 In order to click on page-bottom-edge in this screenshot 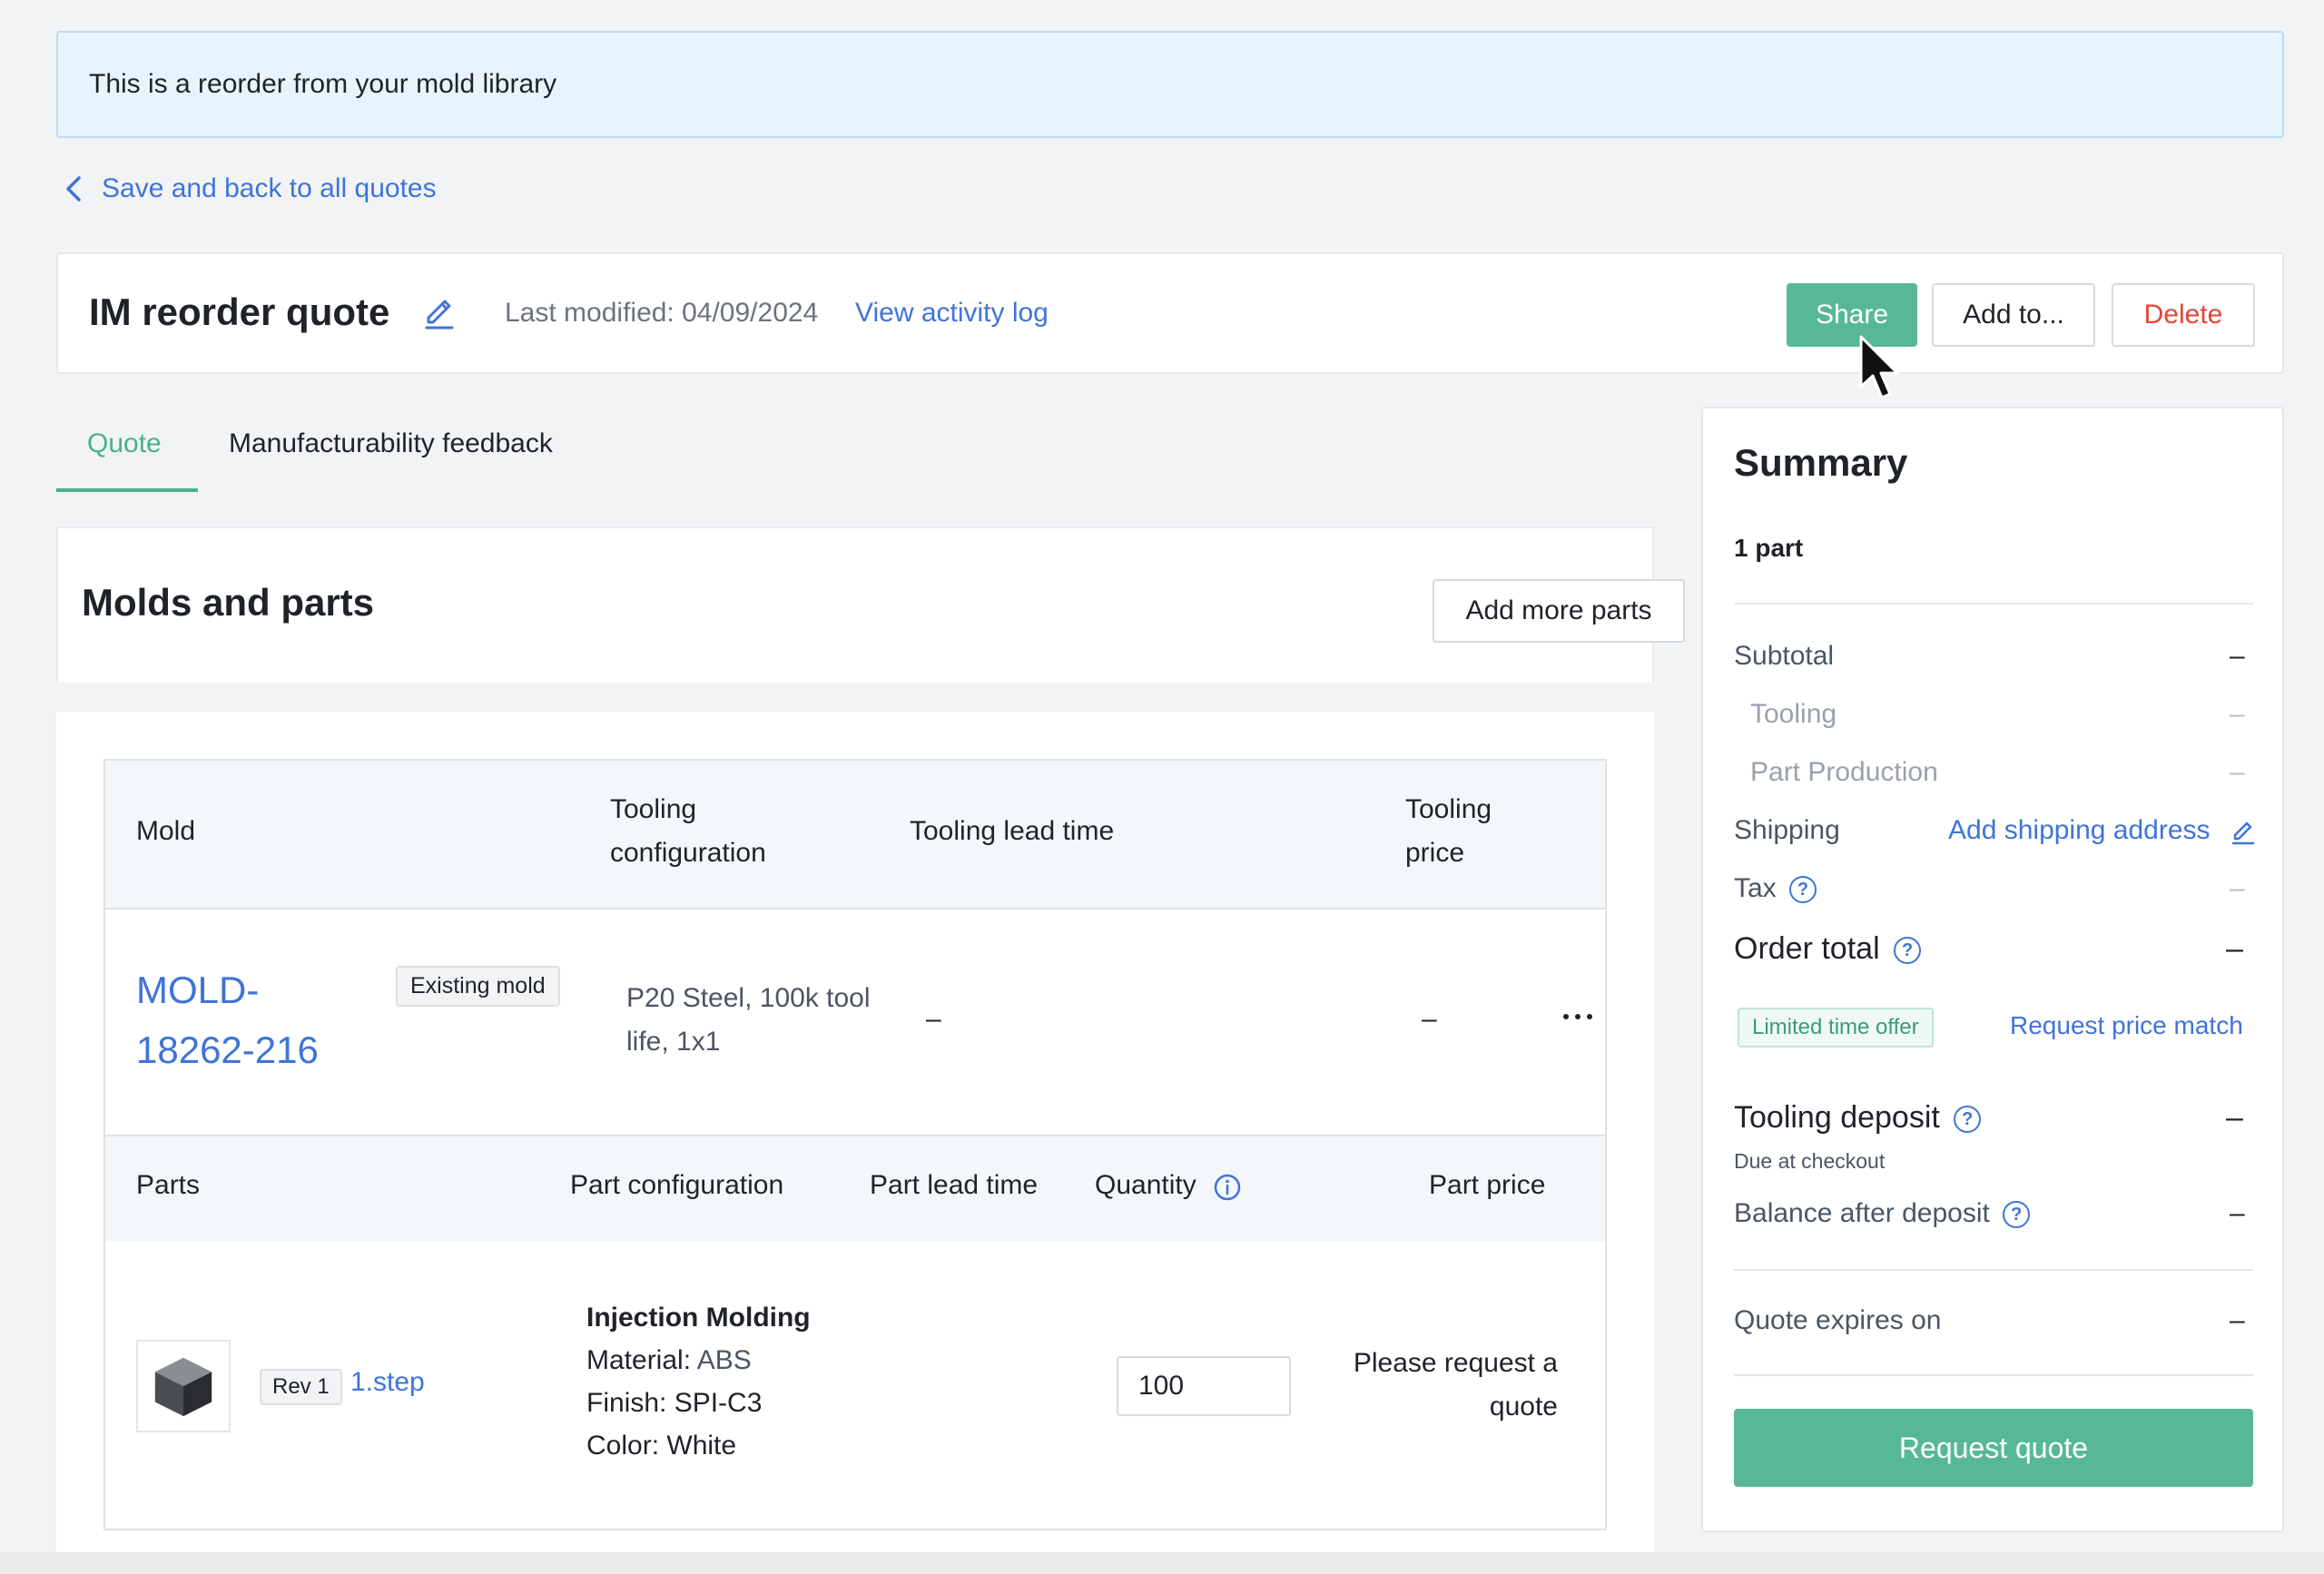, I will do `click(1162, 1563)`.